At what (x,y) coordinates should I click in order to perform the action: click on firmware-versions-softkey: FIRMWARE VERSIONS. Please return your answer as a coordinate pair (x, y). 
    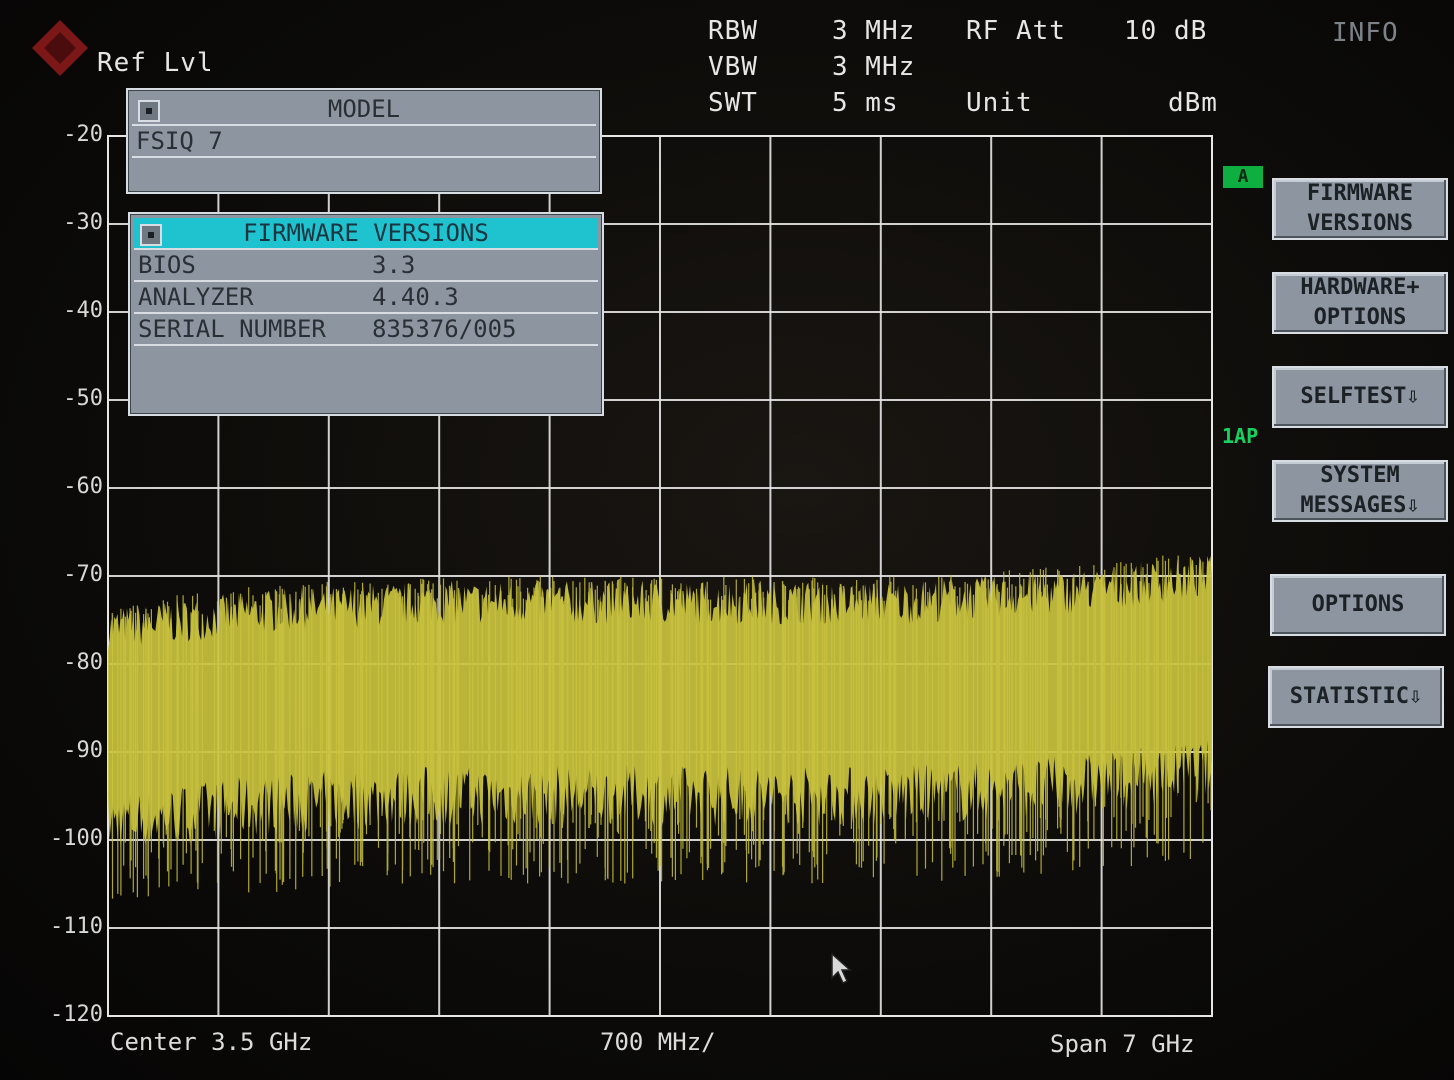
    Looking at the image, I should click on (1360, 209).